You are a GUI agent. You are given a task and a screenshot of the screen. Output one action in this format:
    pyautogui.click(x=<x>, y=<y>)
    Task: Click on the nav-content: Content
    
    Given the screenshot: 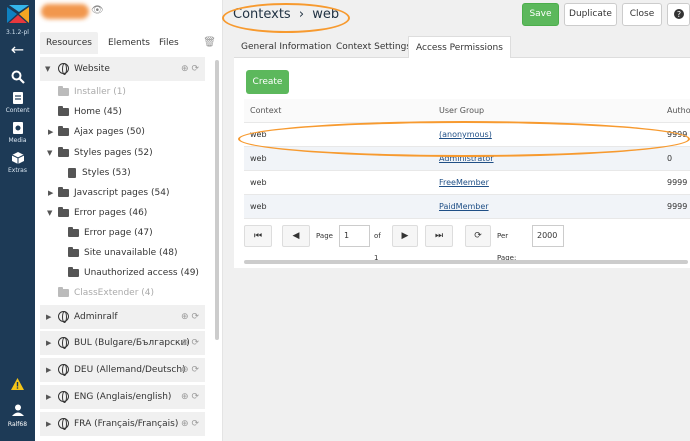 What is the action you would take?
    pyautogui.click(x=17, y=102)
    